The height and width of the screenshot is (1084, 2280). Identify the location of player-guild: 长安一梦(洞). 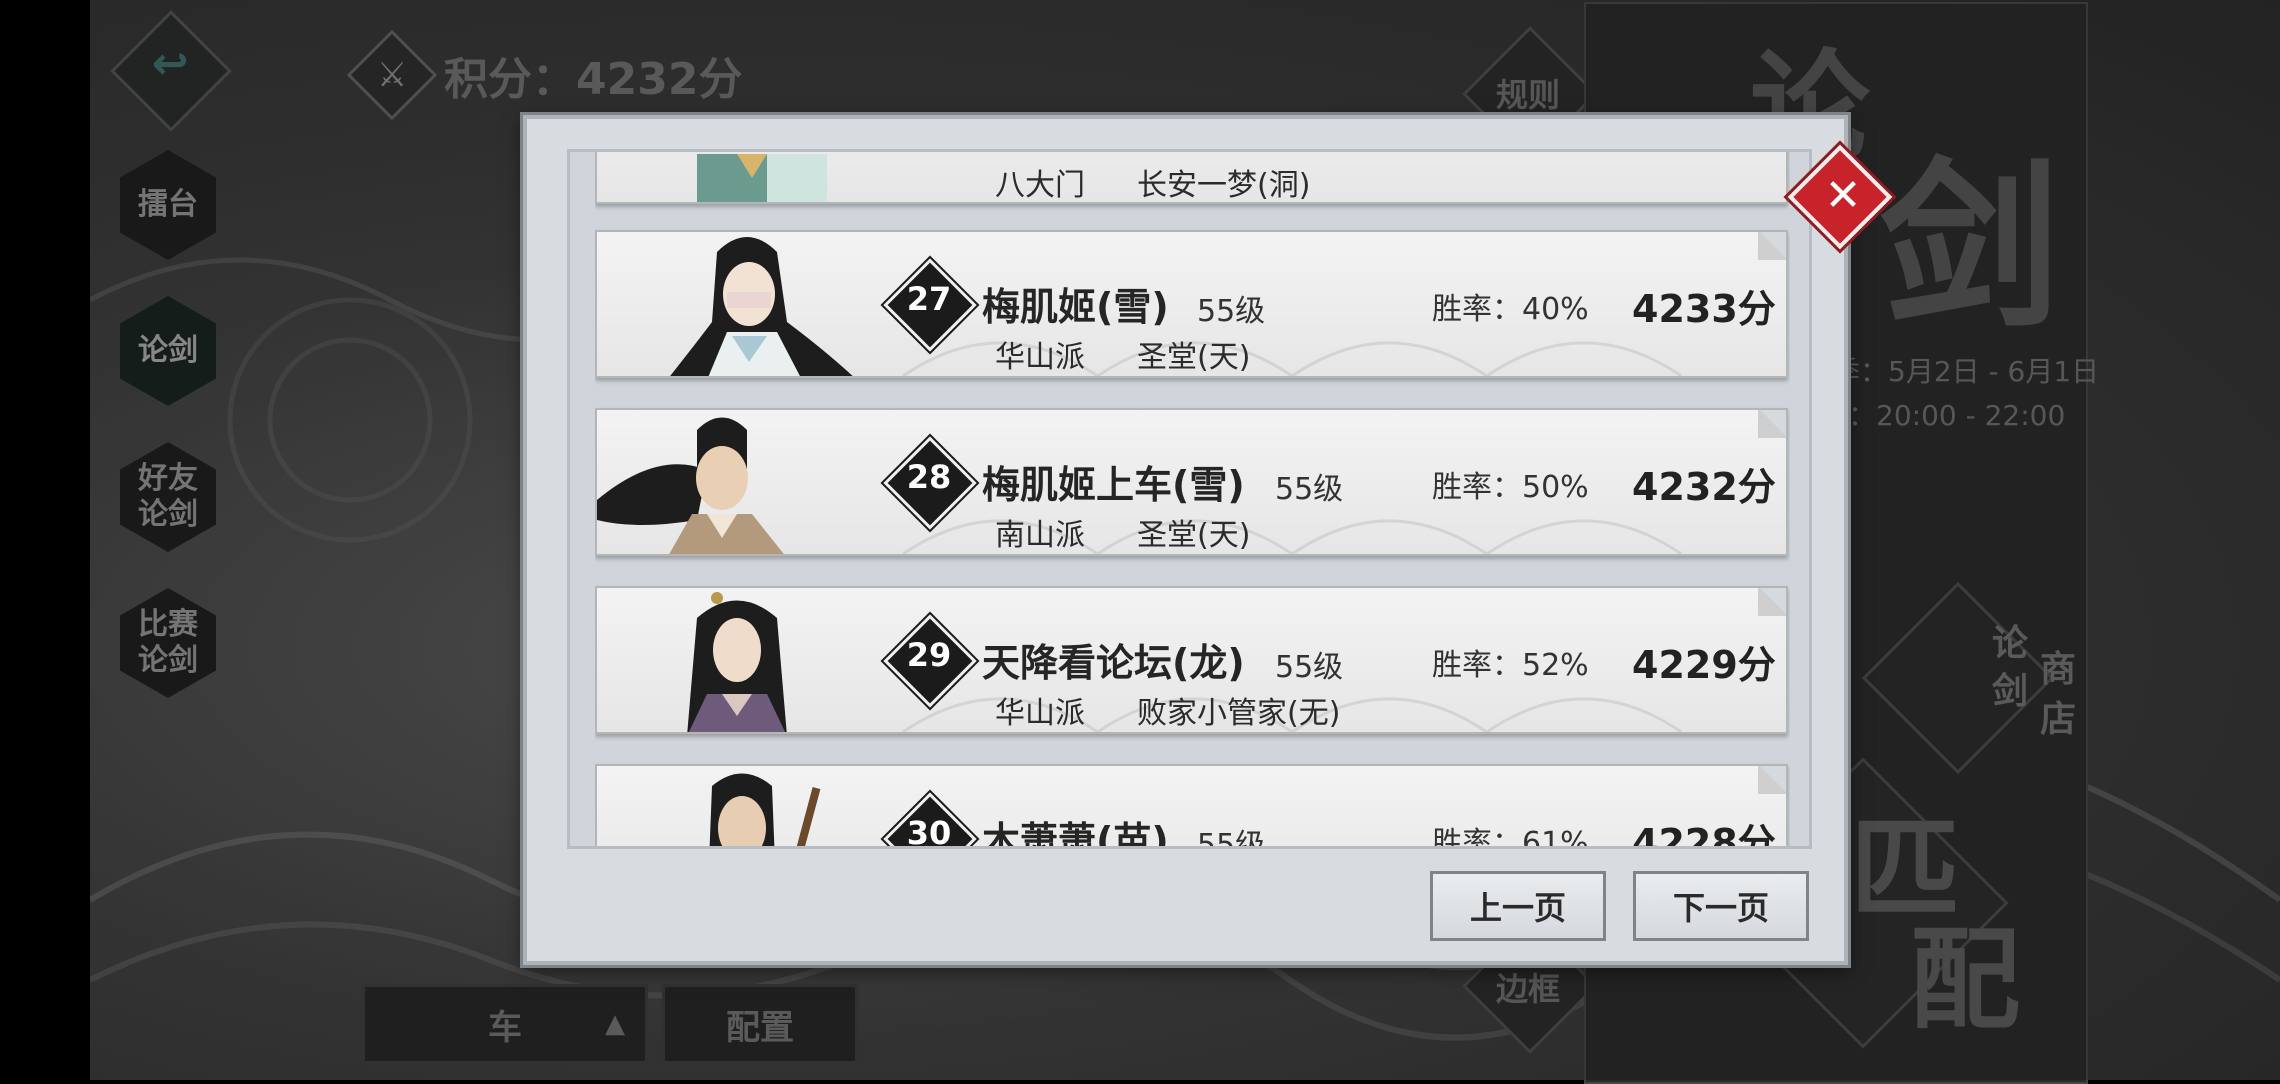
(1224, 185).